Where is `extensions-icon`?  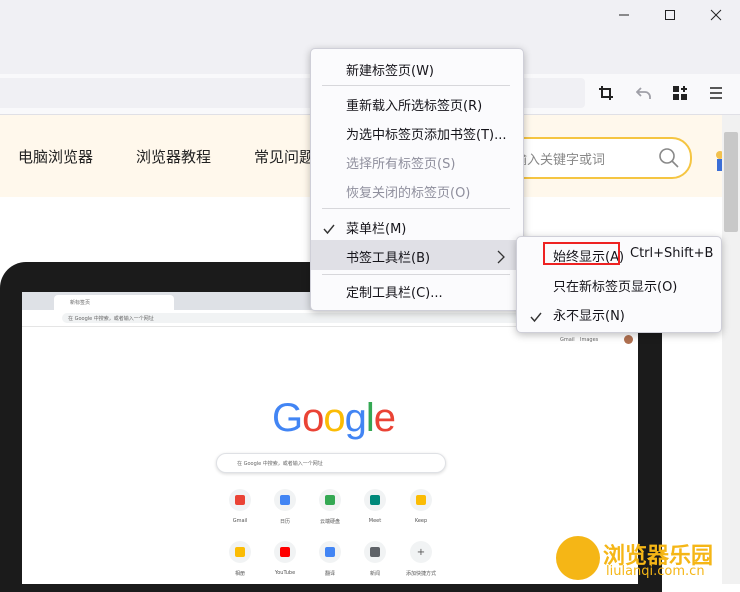
extensions-icon is located at coordinates (680, 93).